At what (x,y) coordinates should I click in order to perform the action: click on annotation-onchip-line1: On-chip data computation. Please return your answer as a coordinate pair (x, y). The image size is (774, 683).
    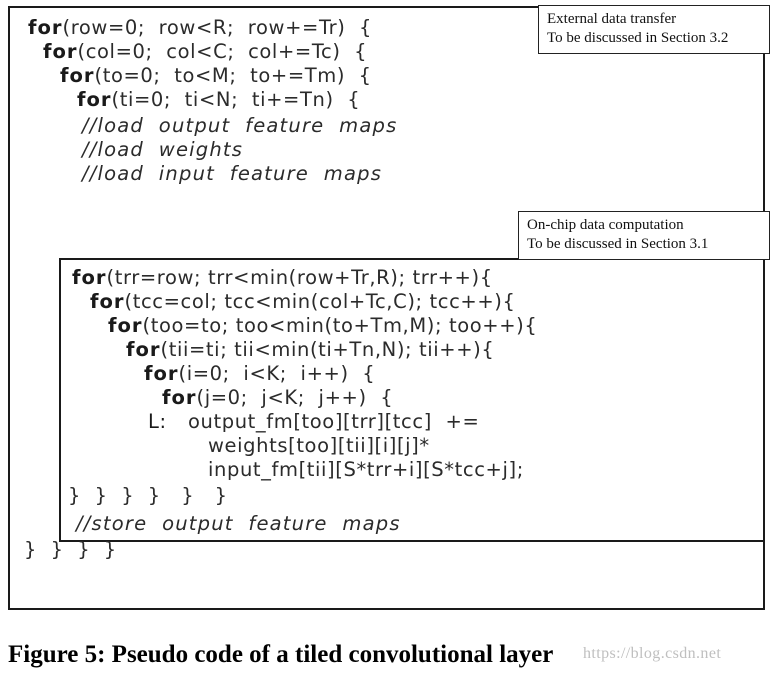
    Looking at the image, I should click on (605, 225).